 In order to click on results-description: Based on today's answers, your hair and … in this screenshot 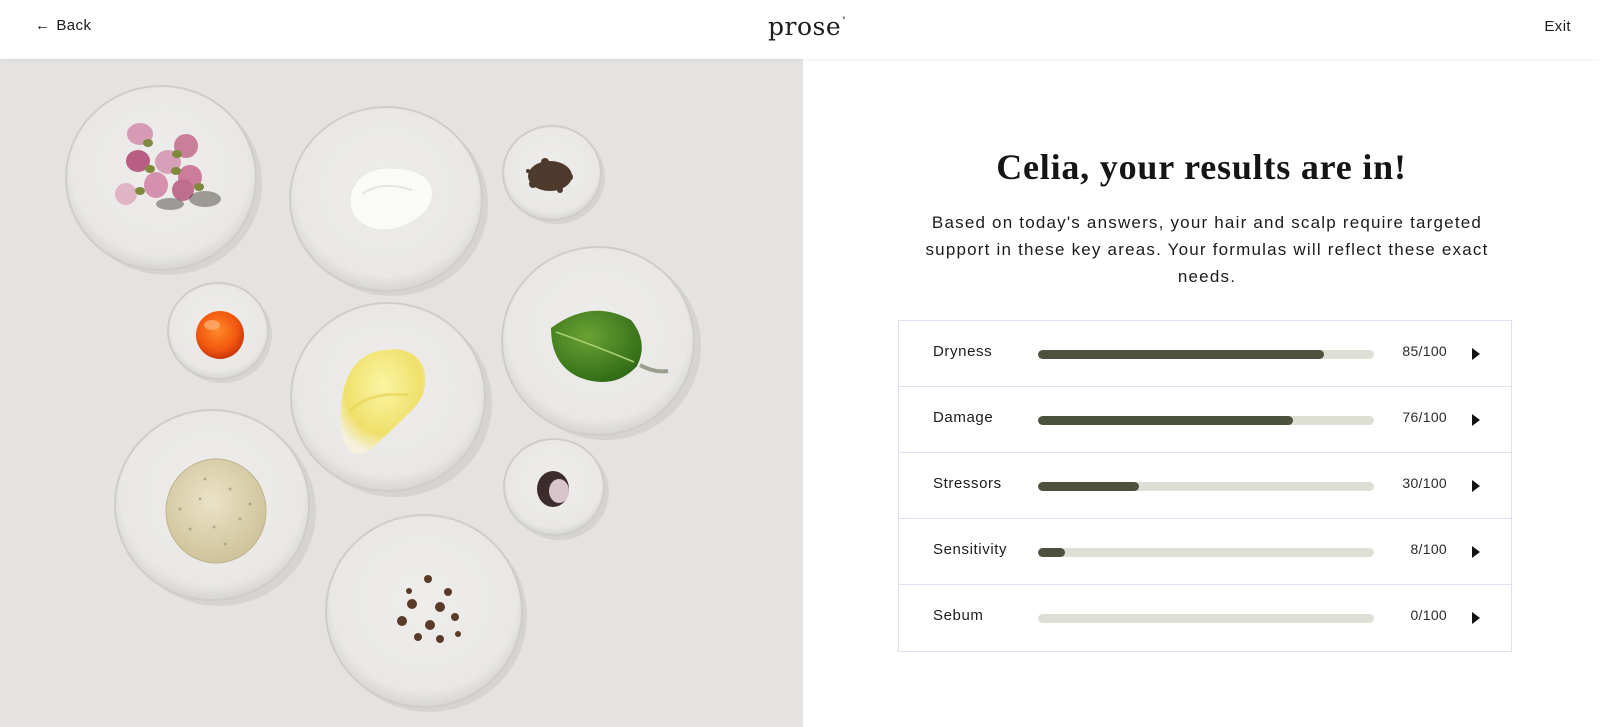, I will do `click(1207, 249)`.